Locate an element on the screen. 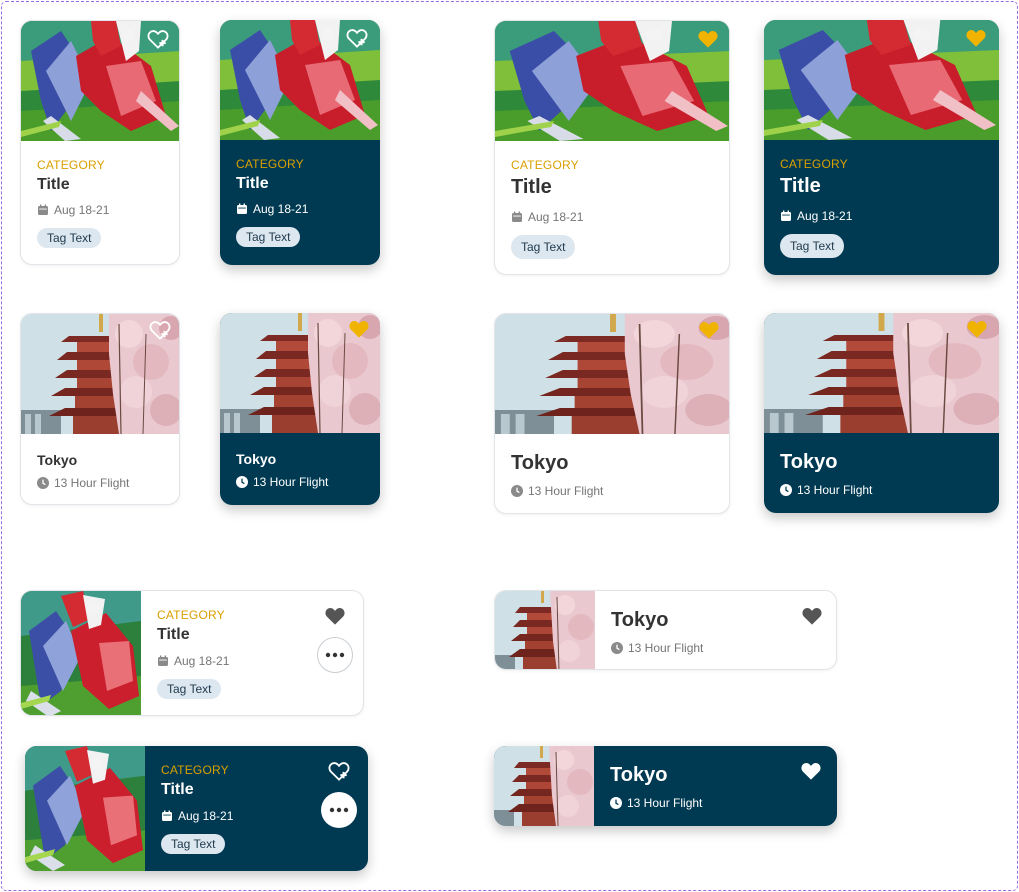 The image size is (1019, 892). event-card-small-light: CATEGORY Title Aug 18-21 Tag Text is located at coordinates (100, 142).